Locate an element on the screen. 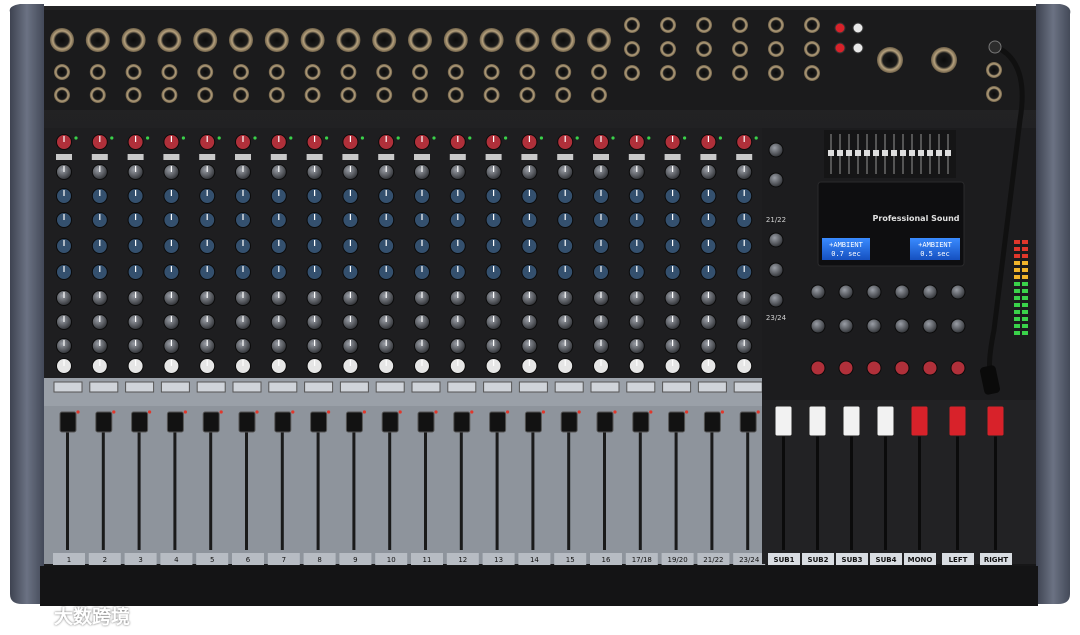 The image size is (1080, 635). headphone-jack is located at coordinates (994, 70).